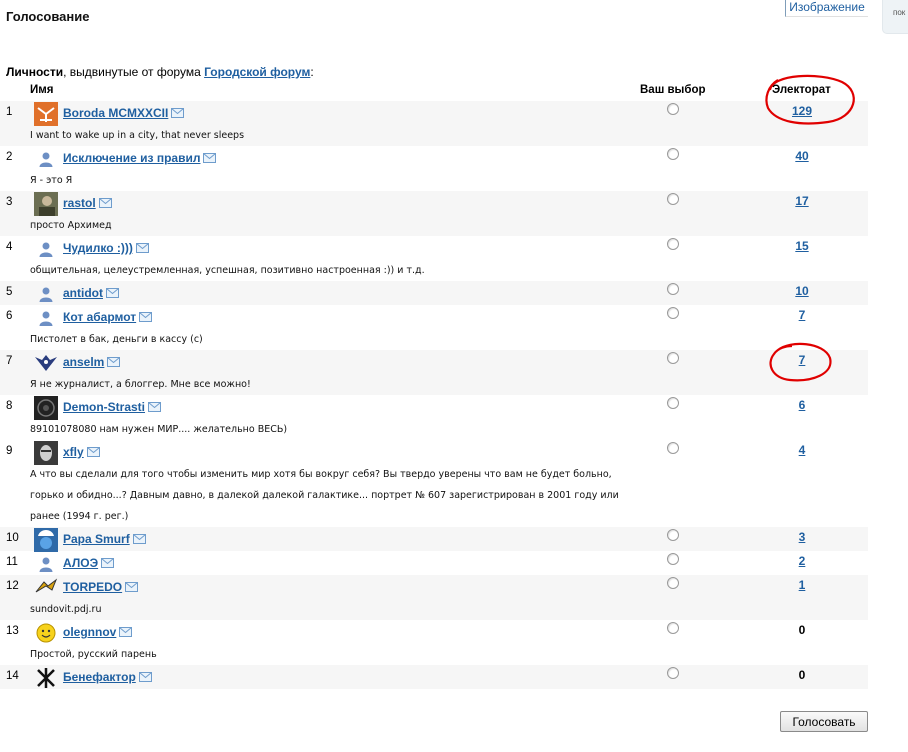 Image resolution: width=908 pixels, height=752 pixels. Describe the element at coordinates (12, 586) in the screenshot. I see `rank-number: 12` at that location.